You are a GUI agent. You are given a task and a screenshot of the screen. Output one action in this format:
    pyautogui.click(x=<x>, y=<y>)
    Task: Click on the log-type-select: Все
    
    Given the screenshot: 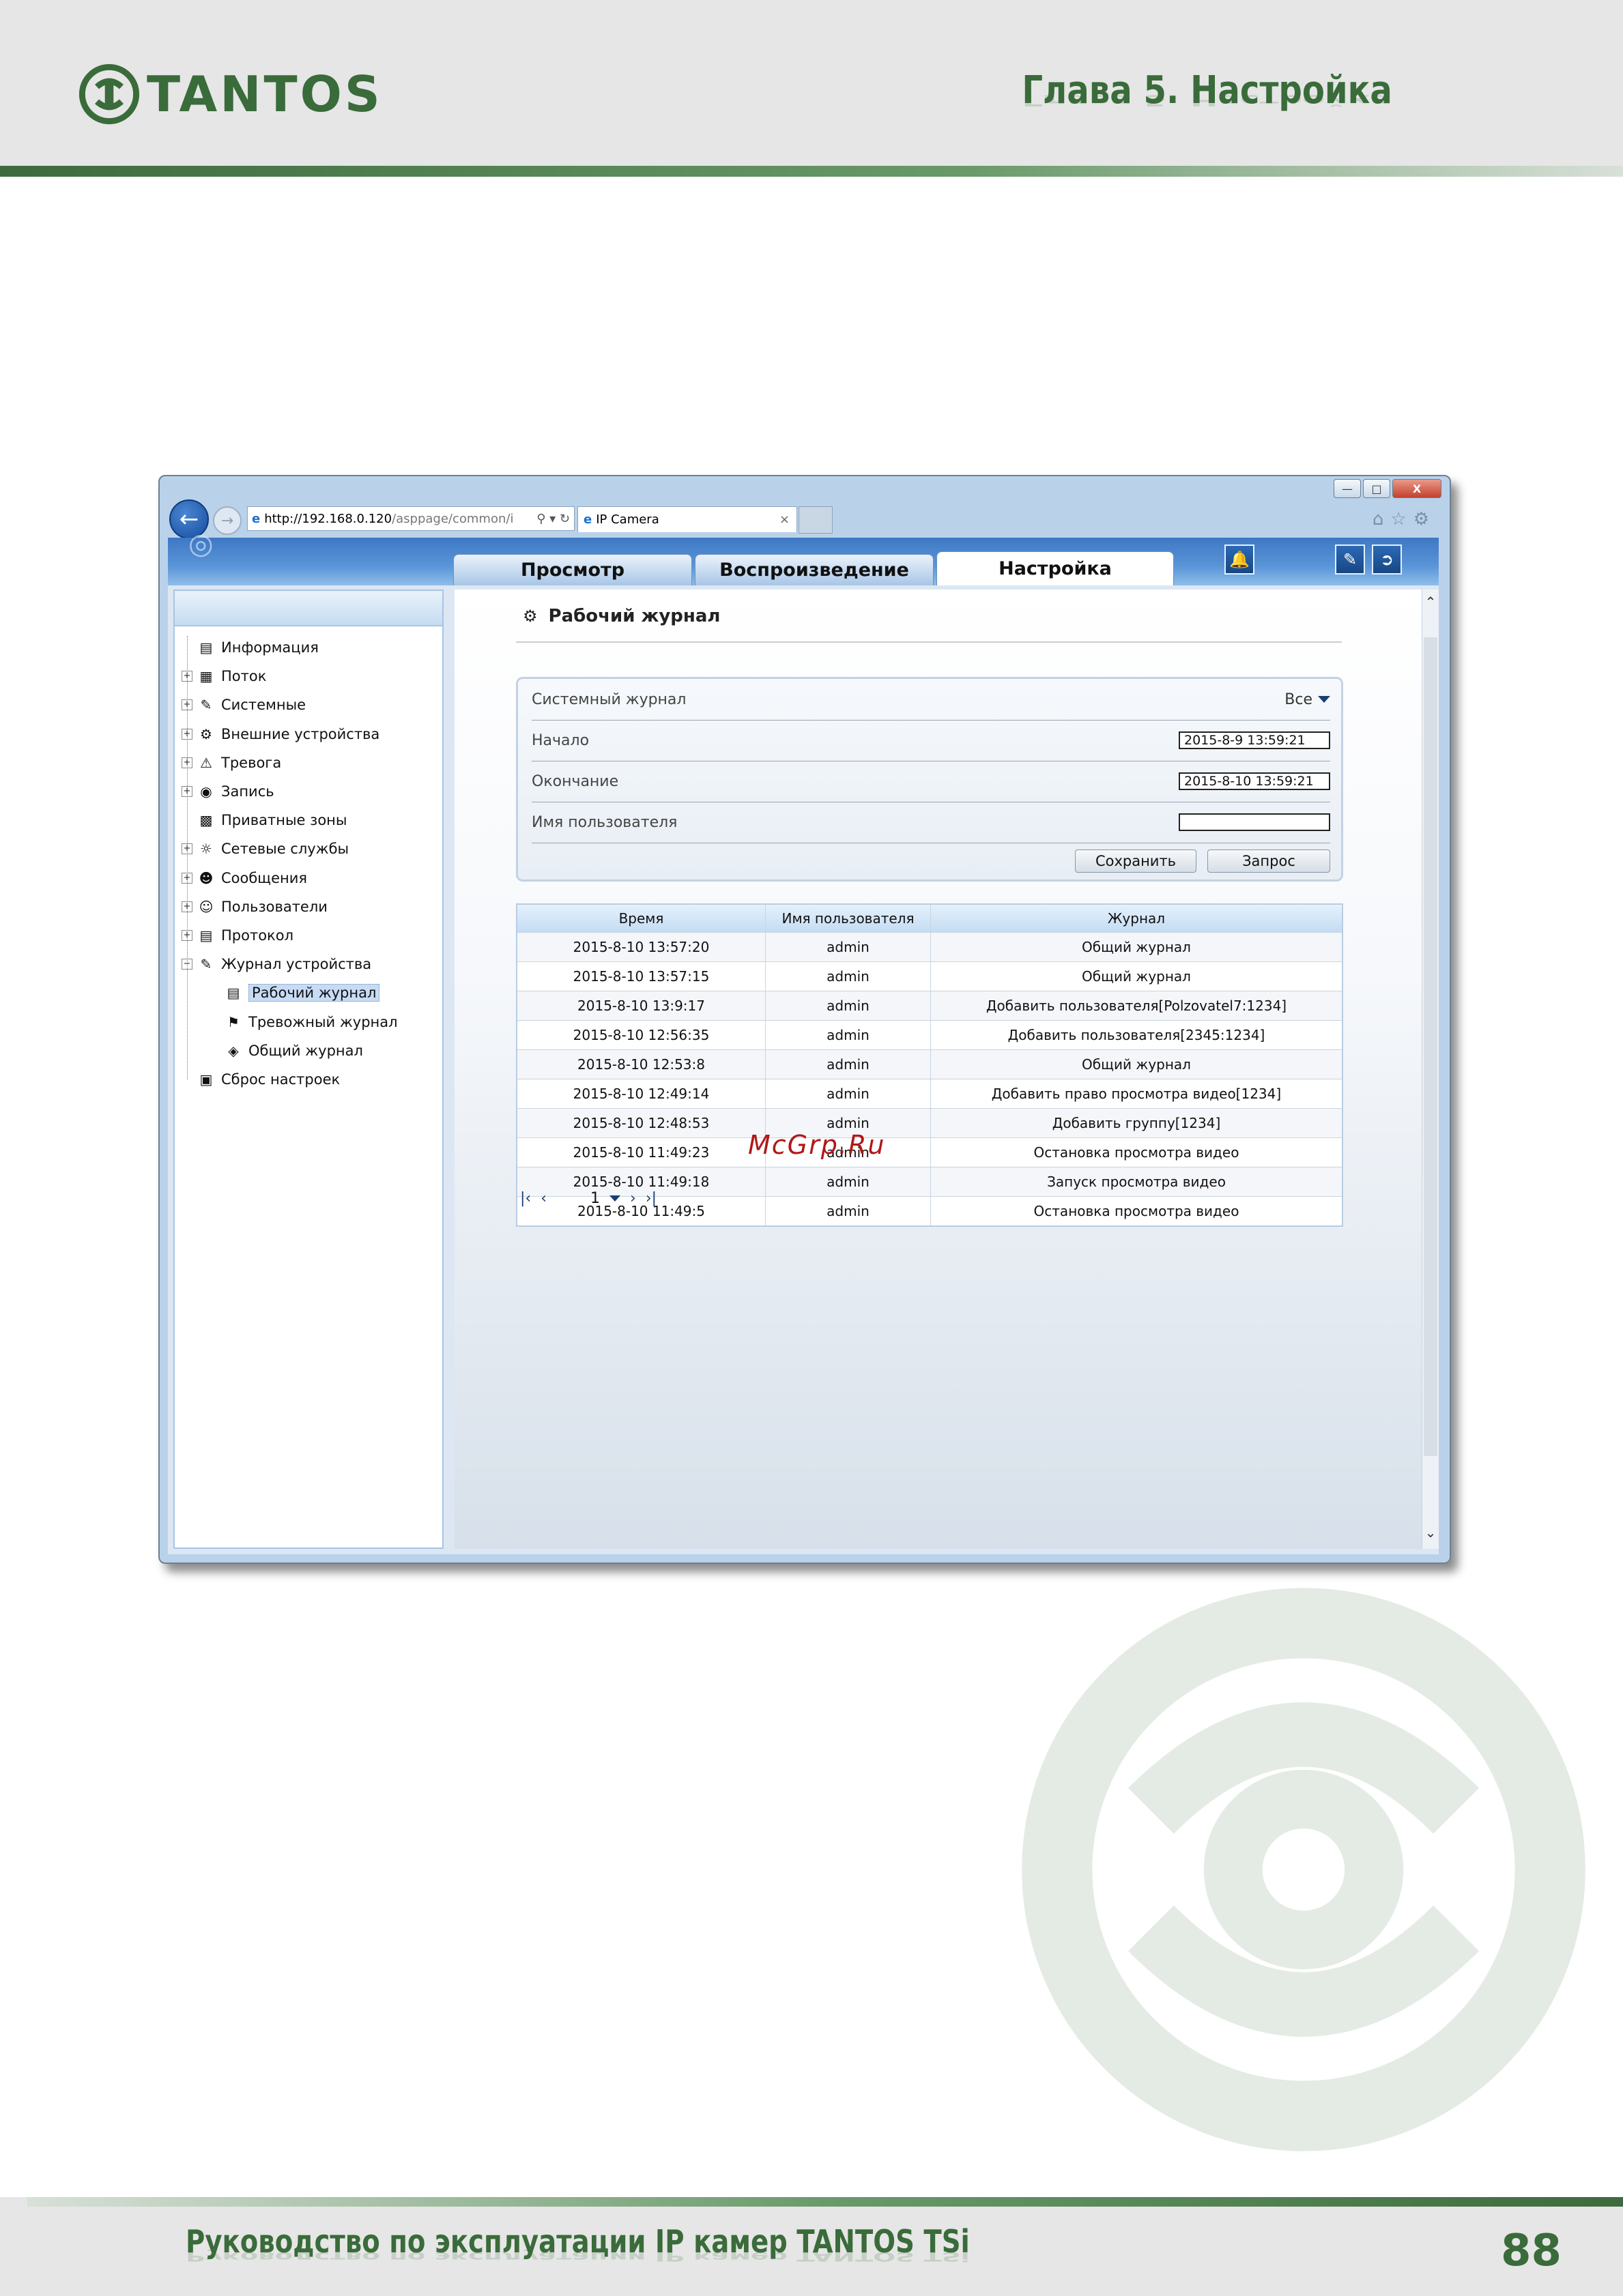 What is the action you would take?
    pyautogui.click(x=1307, y=699)
    